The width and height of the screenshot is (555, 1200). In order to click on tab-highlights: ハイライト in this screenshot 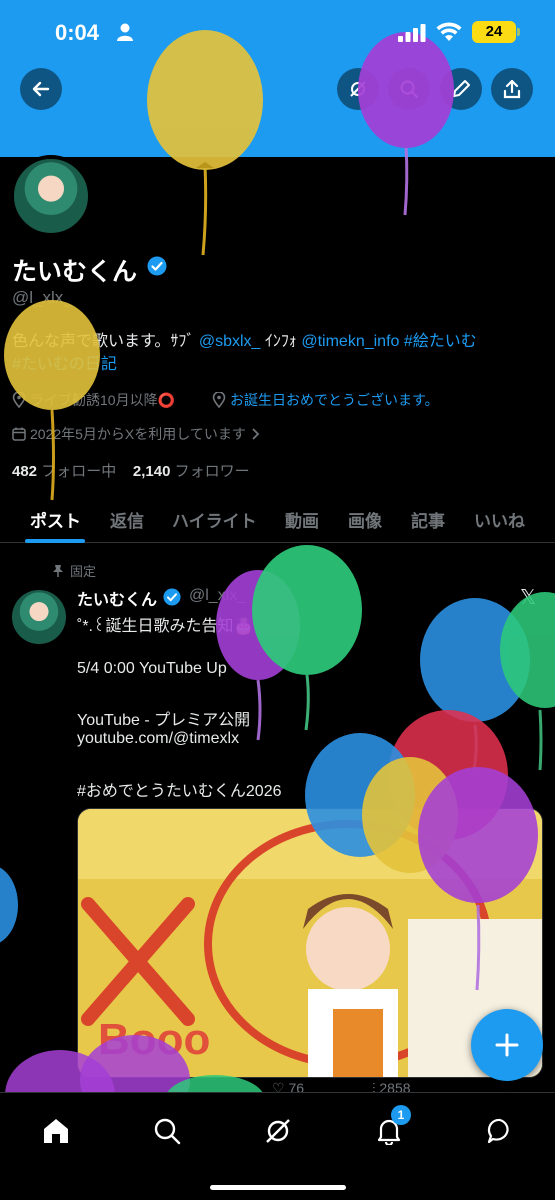, I will do `click(214, 519)`.